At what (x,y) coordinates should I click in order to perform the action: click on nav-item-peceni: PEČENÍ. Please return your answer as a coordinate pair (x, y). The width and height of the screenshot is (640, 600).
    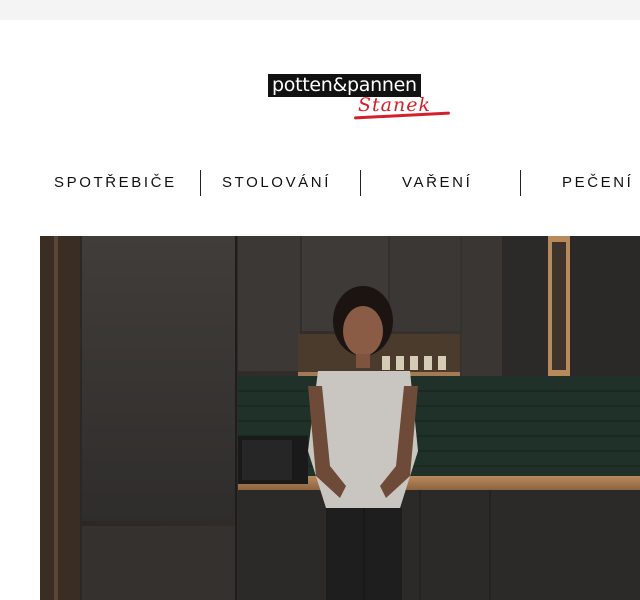
    Looking at the image, I should click on (597, 183).